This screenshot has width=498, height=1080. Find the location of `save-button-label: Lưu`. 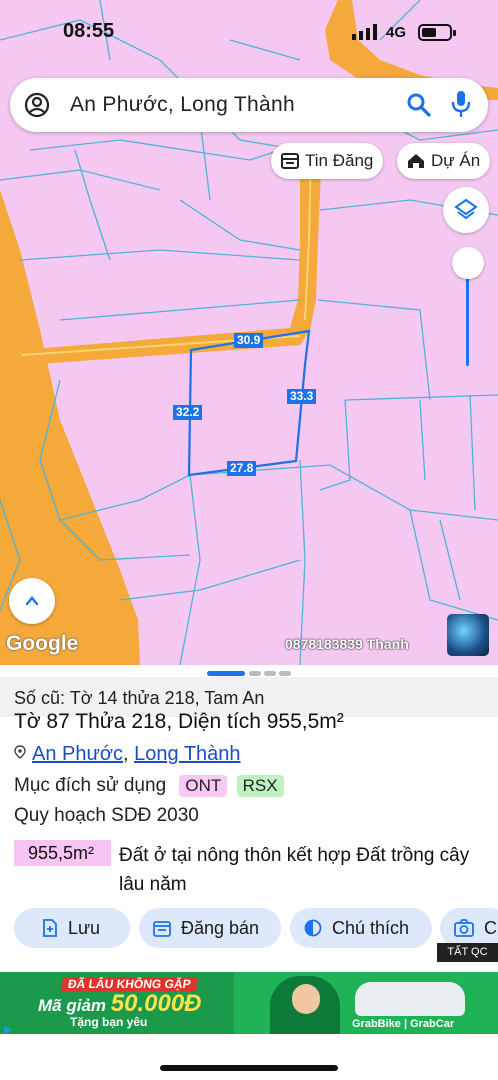

save-button-label: Lưu is located at coordinates (84, 927).